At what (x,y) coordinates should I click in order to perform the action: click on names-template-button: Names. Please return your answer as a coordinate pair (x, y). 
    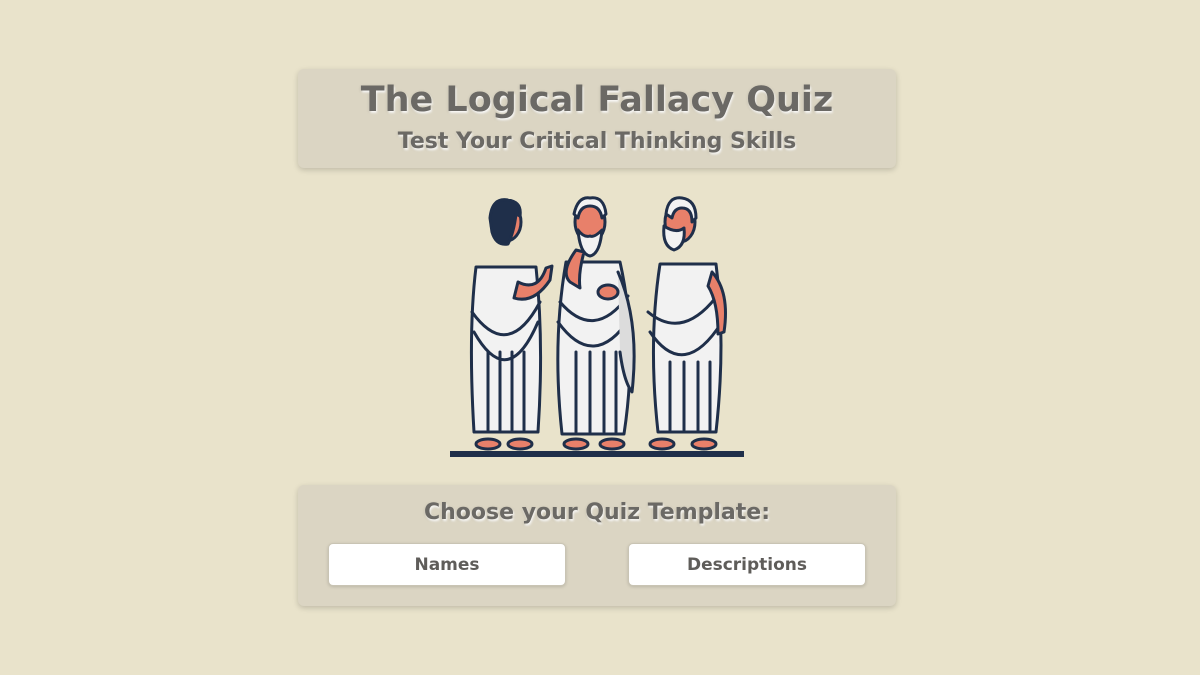
    Looking at the image, I should click on (447, 564).